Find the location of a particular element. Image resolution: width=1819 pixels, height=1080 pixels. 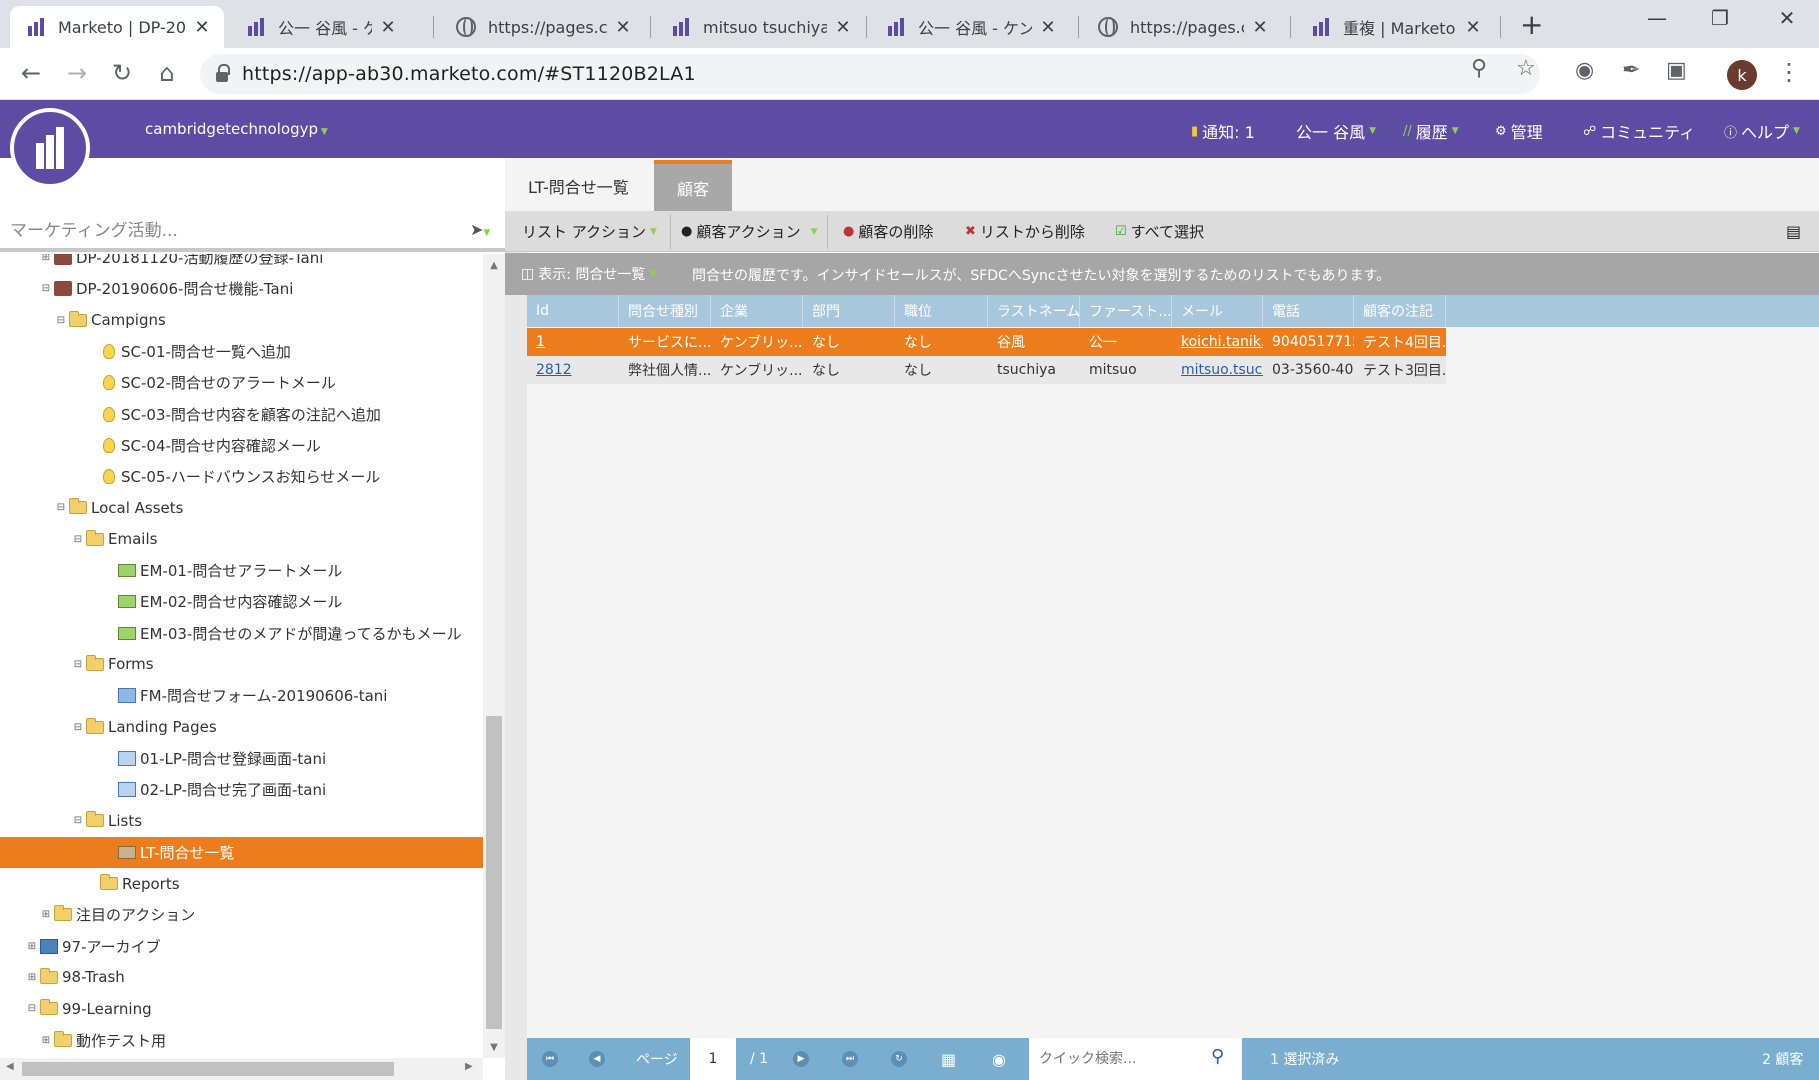

browser-menu-icon: ⋮ is located at coordinates (1789, 72).